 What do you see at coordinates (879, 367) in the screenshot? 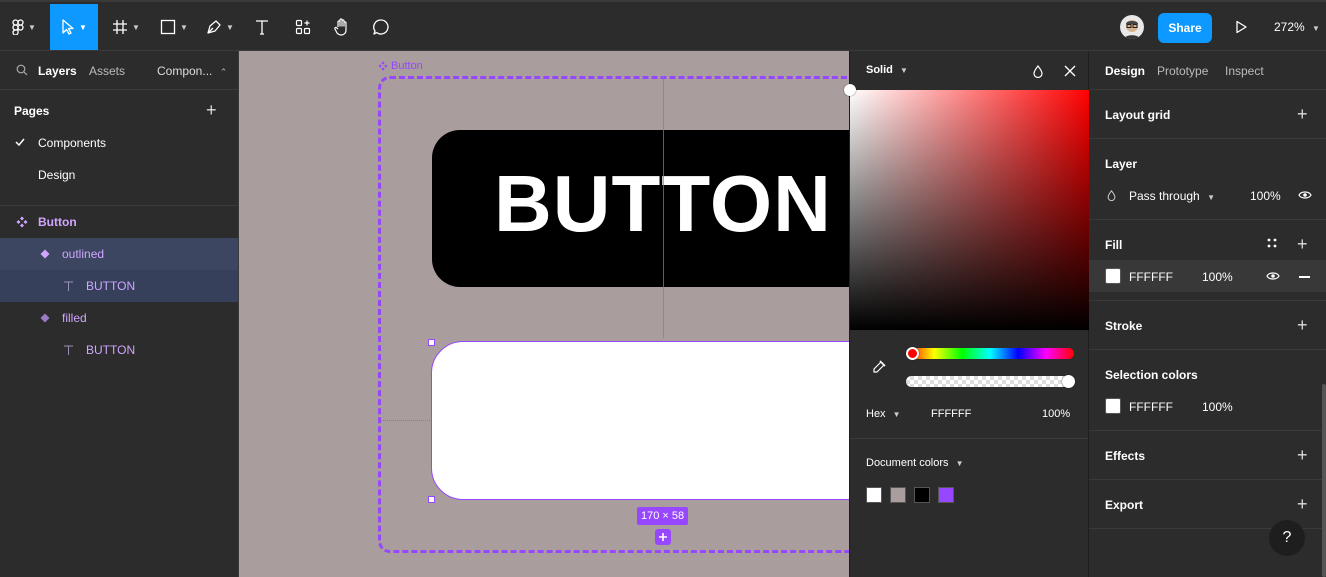
I see `eyedropper-icon` at bounding box center [879, 367].